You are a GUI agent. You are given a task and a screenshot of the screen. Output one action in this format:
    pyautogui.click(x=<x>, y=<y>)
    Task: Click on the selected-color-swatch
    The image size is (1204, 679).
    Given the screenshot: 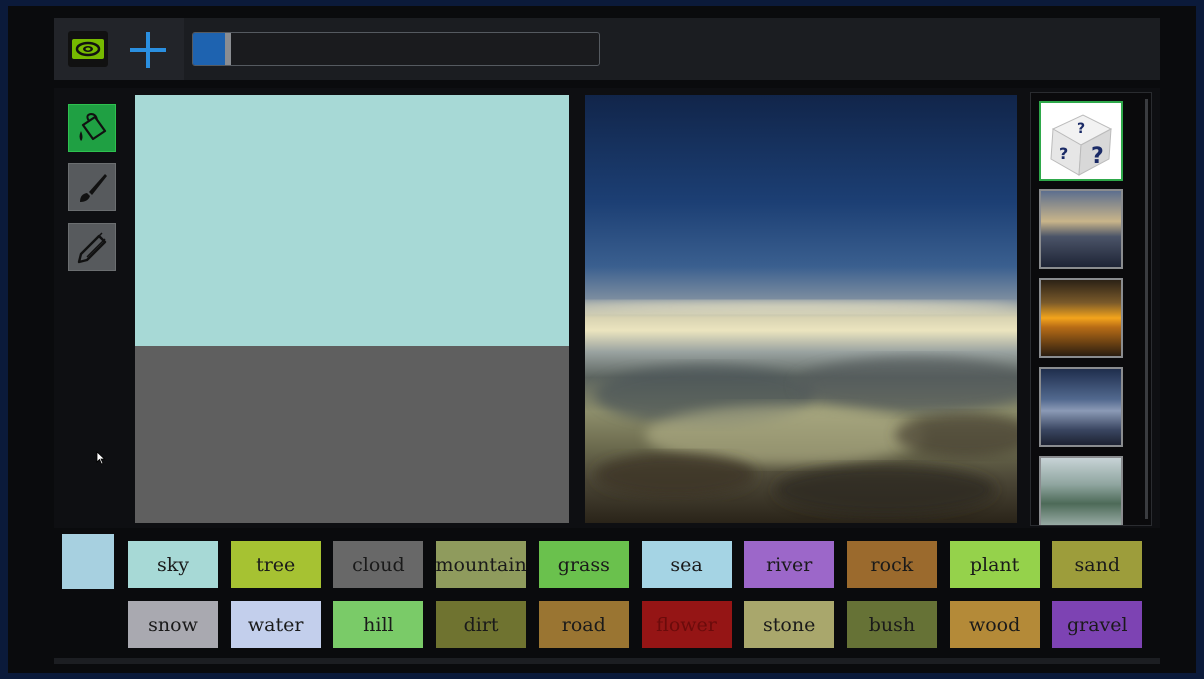 What is the action you would take?
    pyautogui.click(x=88, y=561)
    